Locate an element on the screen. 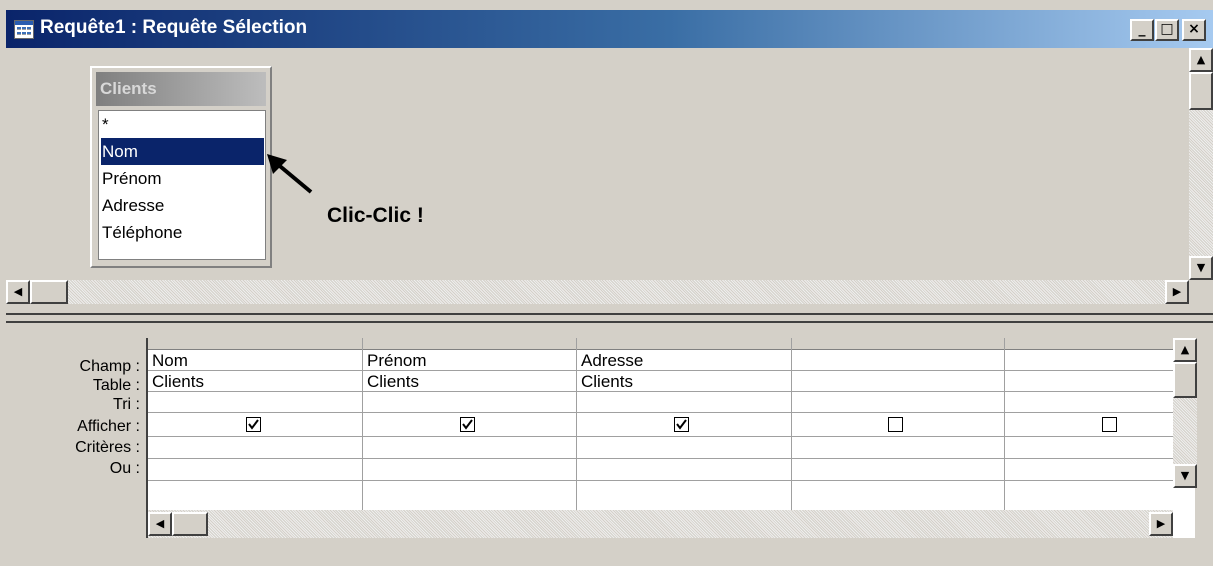  table-box-title: Clients is located at coordinates (181, 89).